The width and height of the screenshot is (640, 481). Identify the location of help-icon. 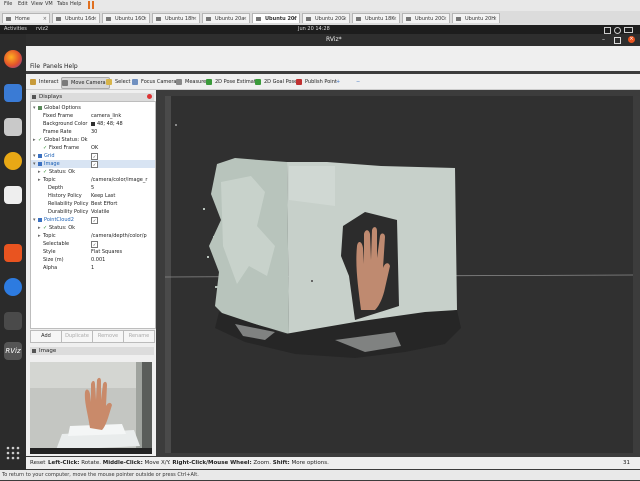
(13, 287).